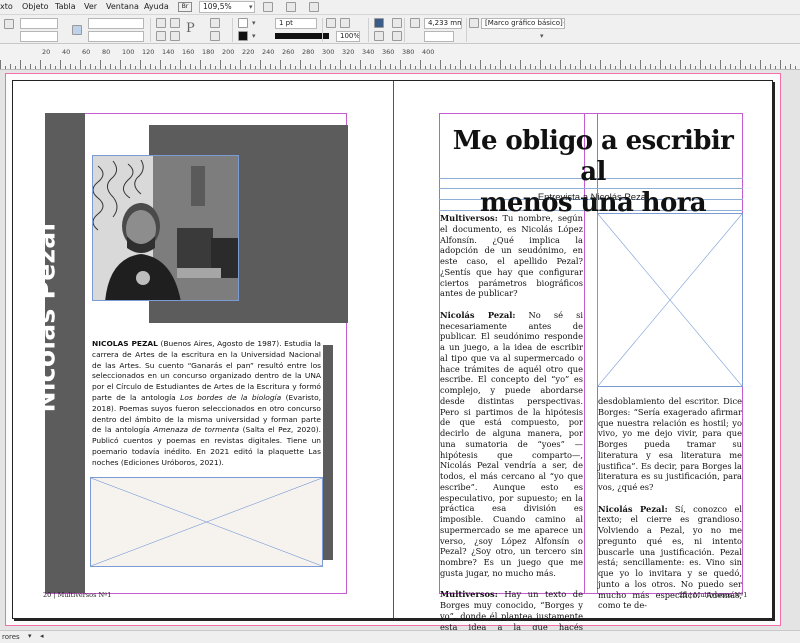 This screenshot has width=800, height=643. Describe the element at coordinates (227, 7) in the screenshot. I see `zoom-field: 109,5%` at that location.